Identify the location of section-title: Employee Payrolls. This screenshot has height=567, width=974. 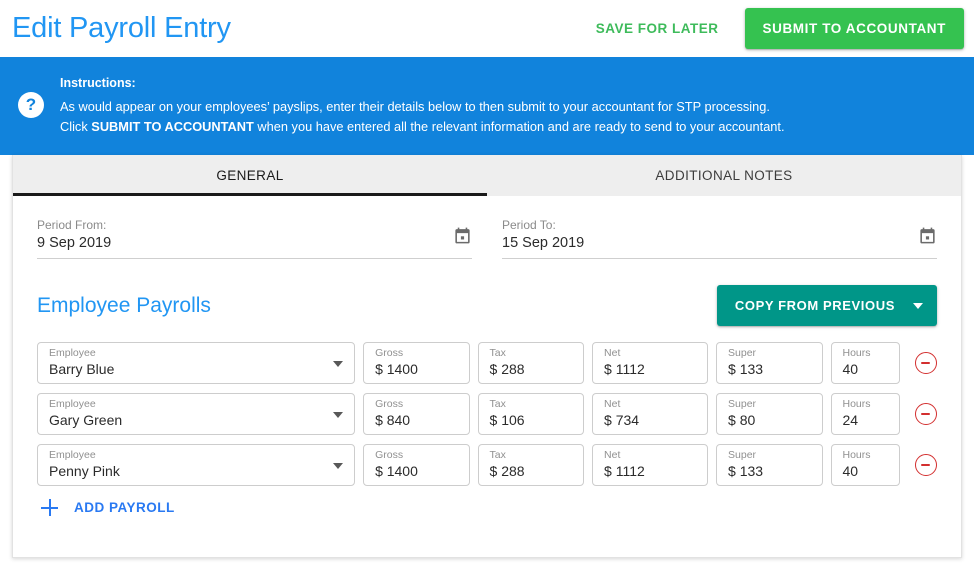
(124, 305).